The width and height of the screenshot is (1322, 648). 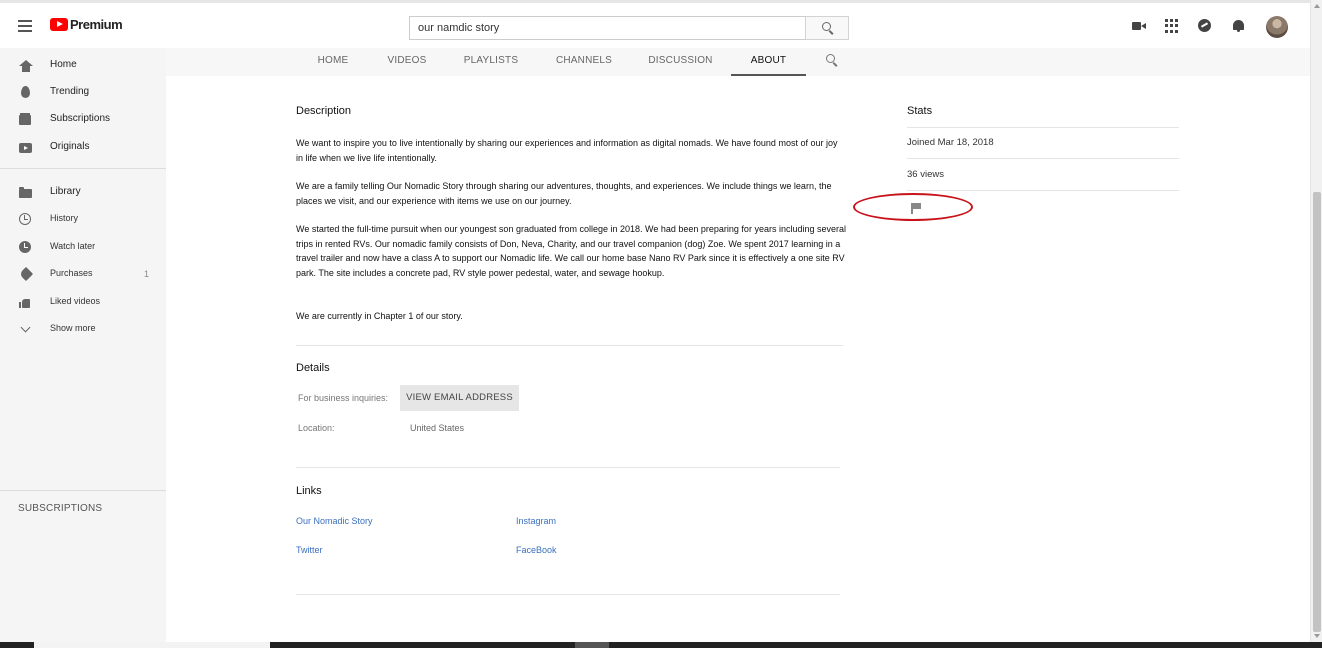 I want to click on subscriptions-heading: SUBSCRIPTIONS, so click(x=60, y=508).